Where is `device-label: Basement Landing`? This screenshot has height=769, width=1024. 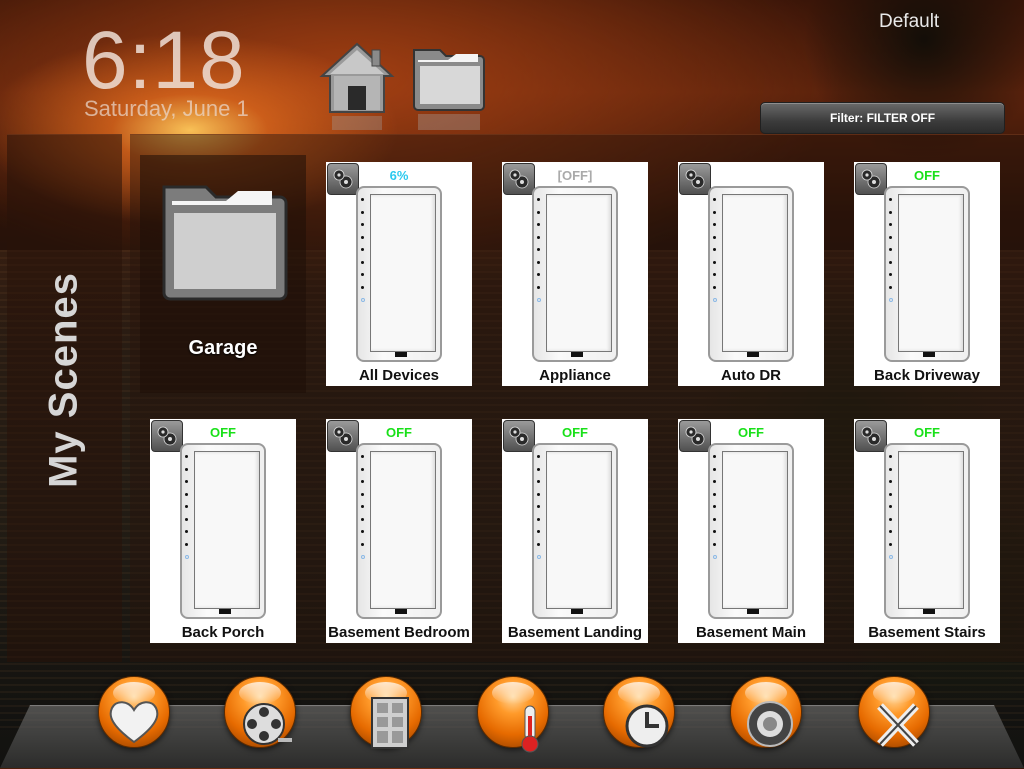
device-label: Basement Landing is located at coordinates (575, 632).